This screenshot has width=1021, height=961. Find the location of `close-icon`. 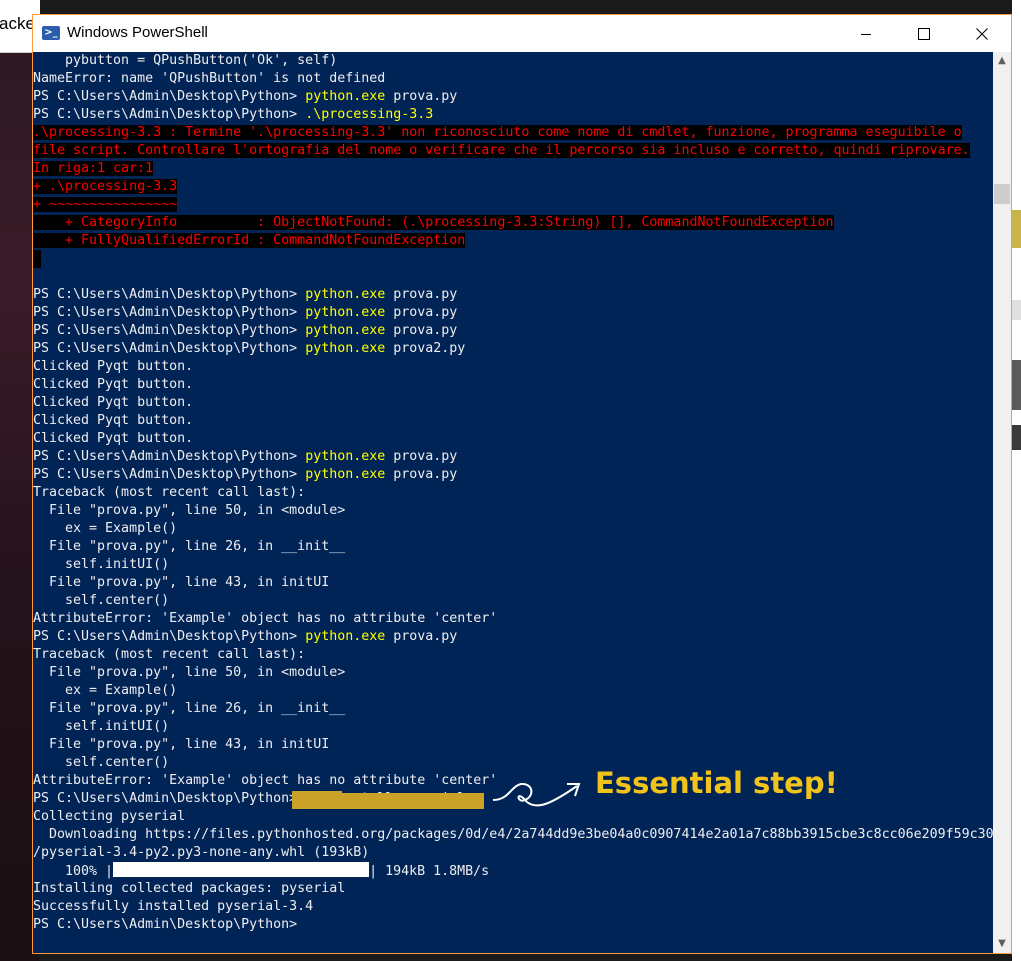

close-icon is located at coordinates (982, 33).